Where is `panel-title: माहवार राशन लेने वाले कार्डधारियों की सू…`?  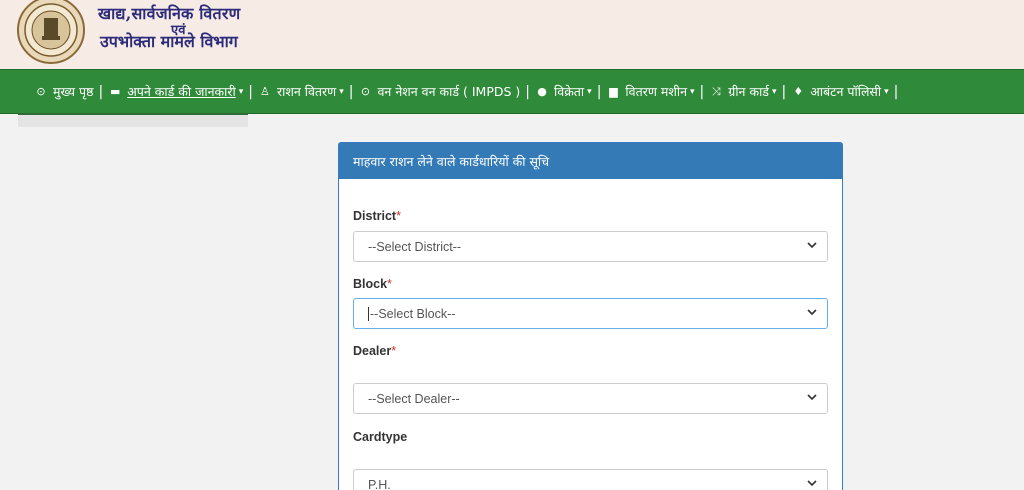
panel-title: माहवार राशन लेने वाले कार्डधारियों की सू… is located at coordinates (590, 161).